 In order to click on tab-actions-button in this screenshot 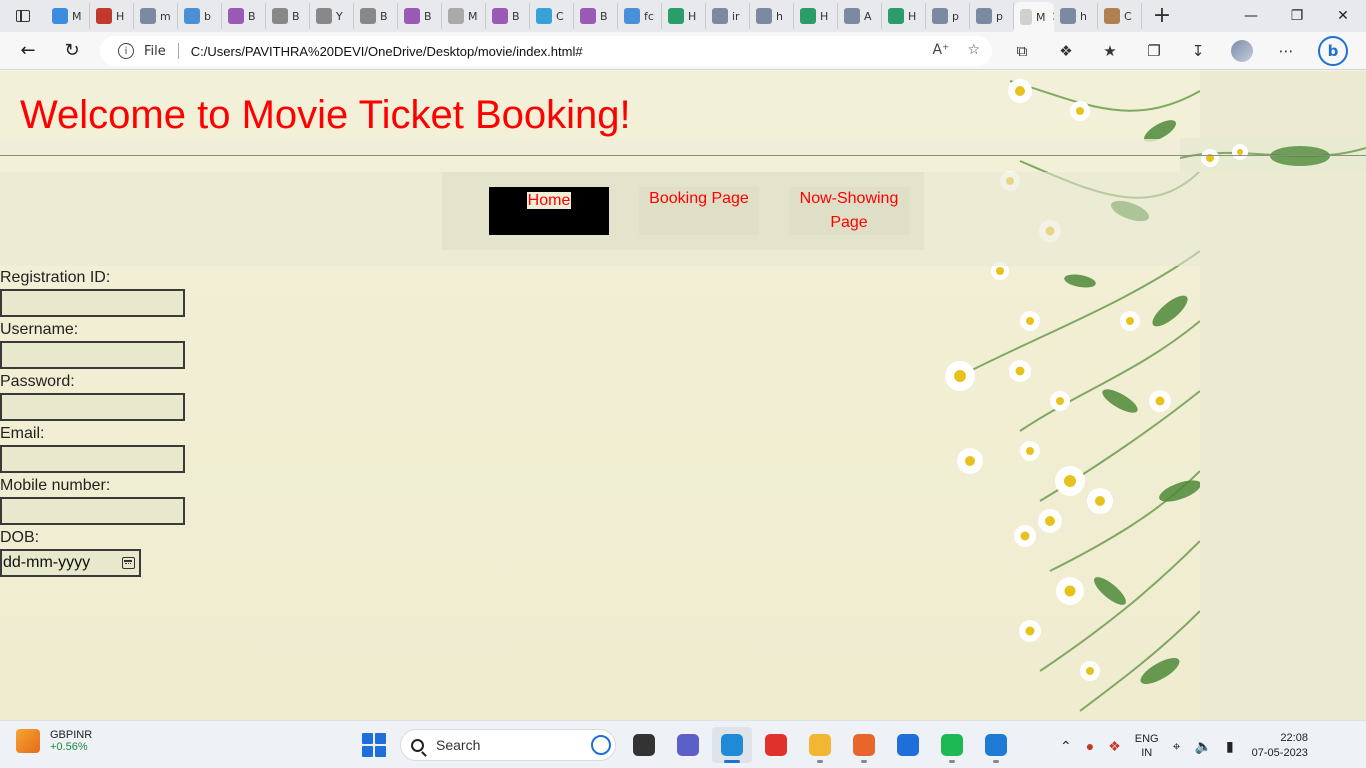, I will do `click(23, 16)`.